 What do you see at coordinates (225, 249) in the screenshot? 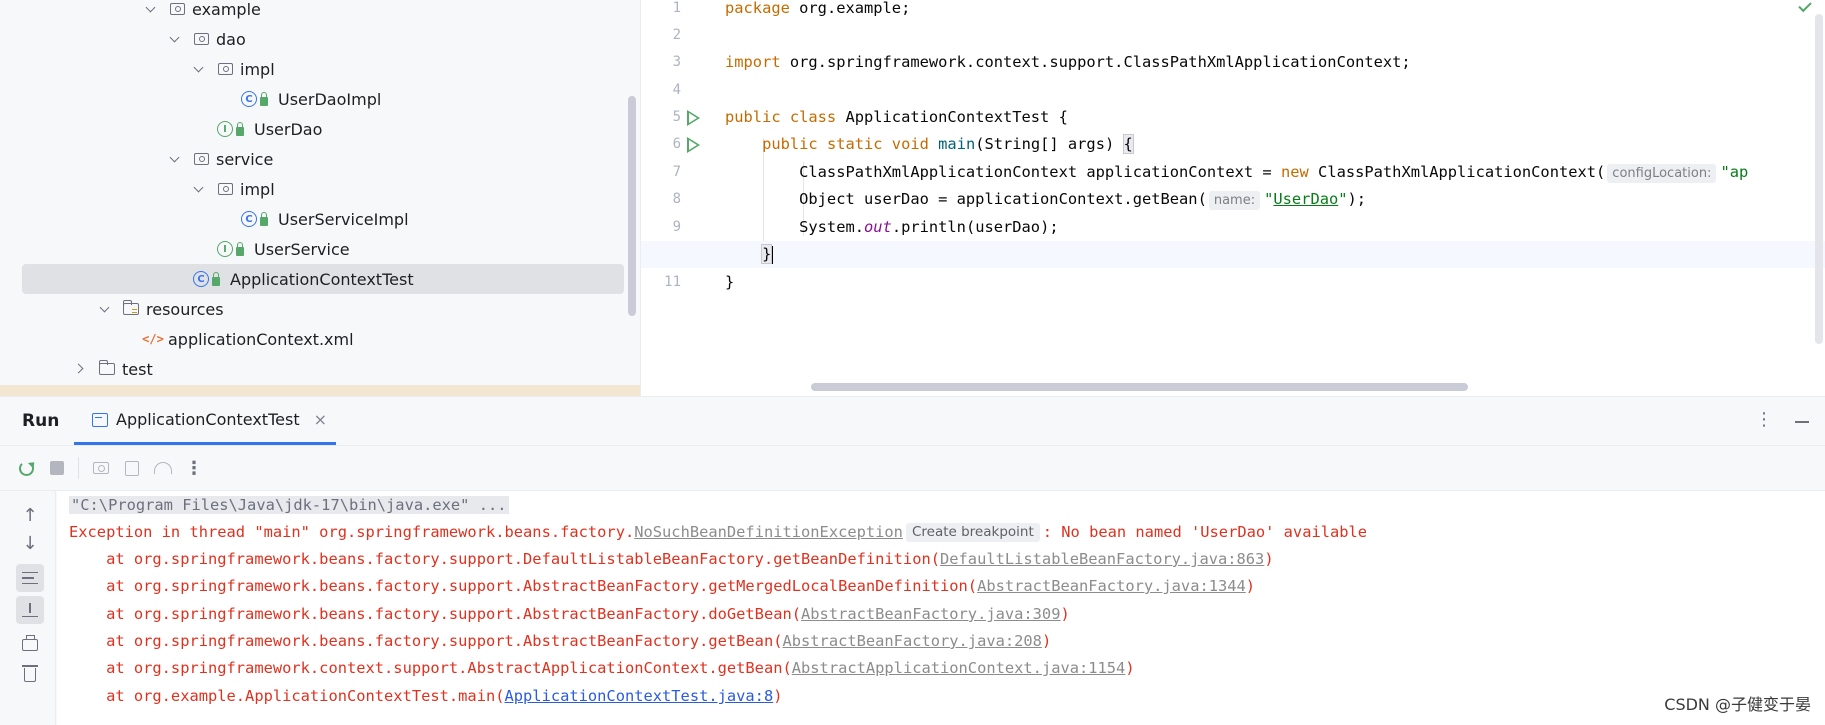
I see `interface-icon: I` at bounding box center [225, 249].